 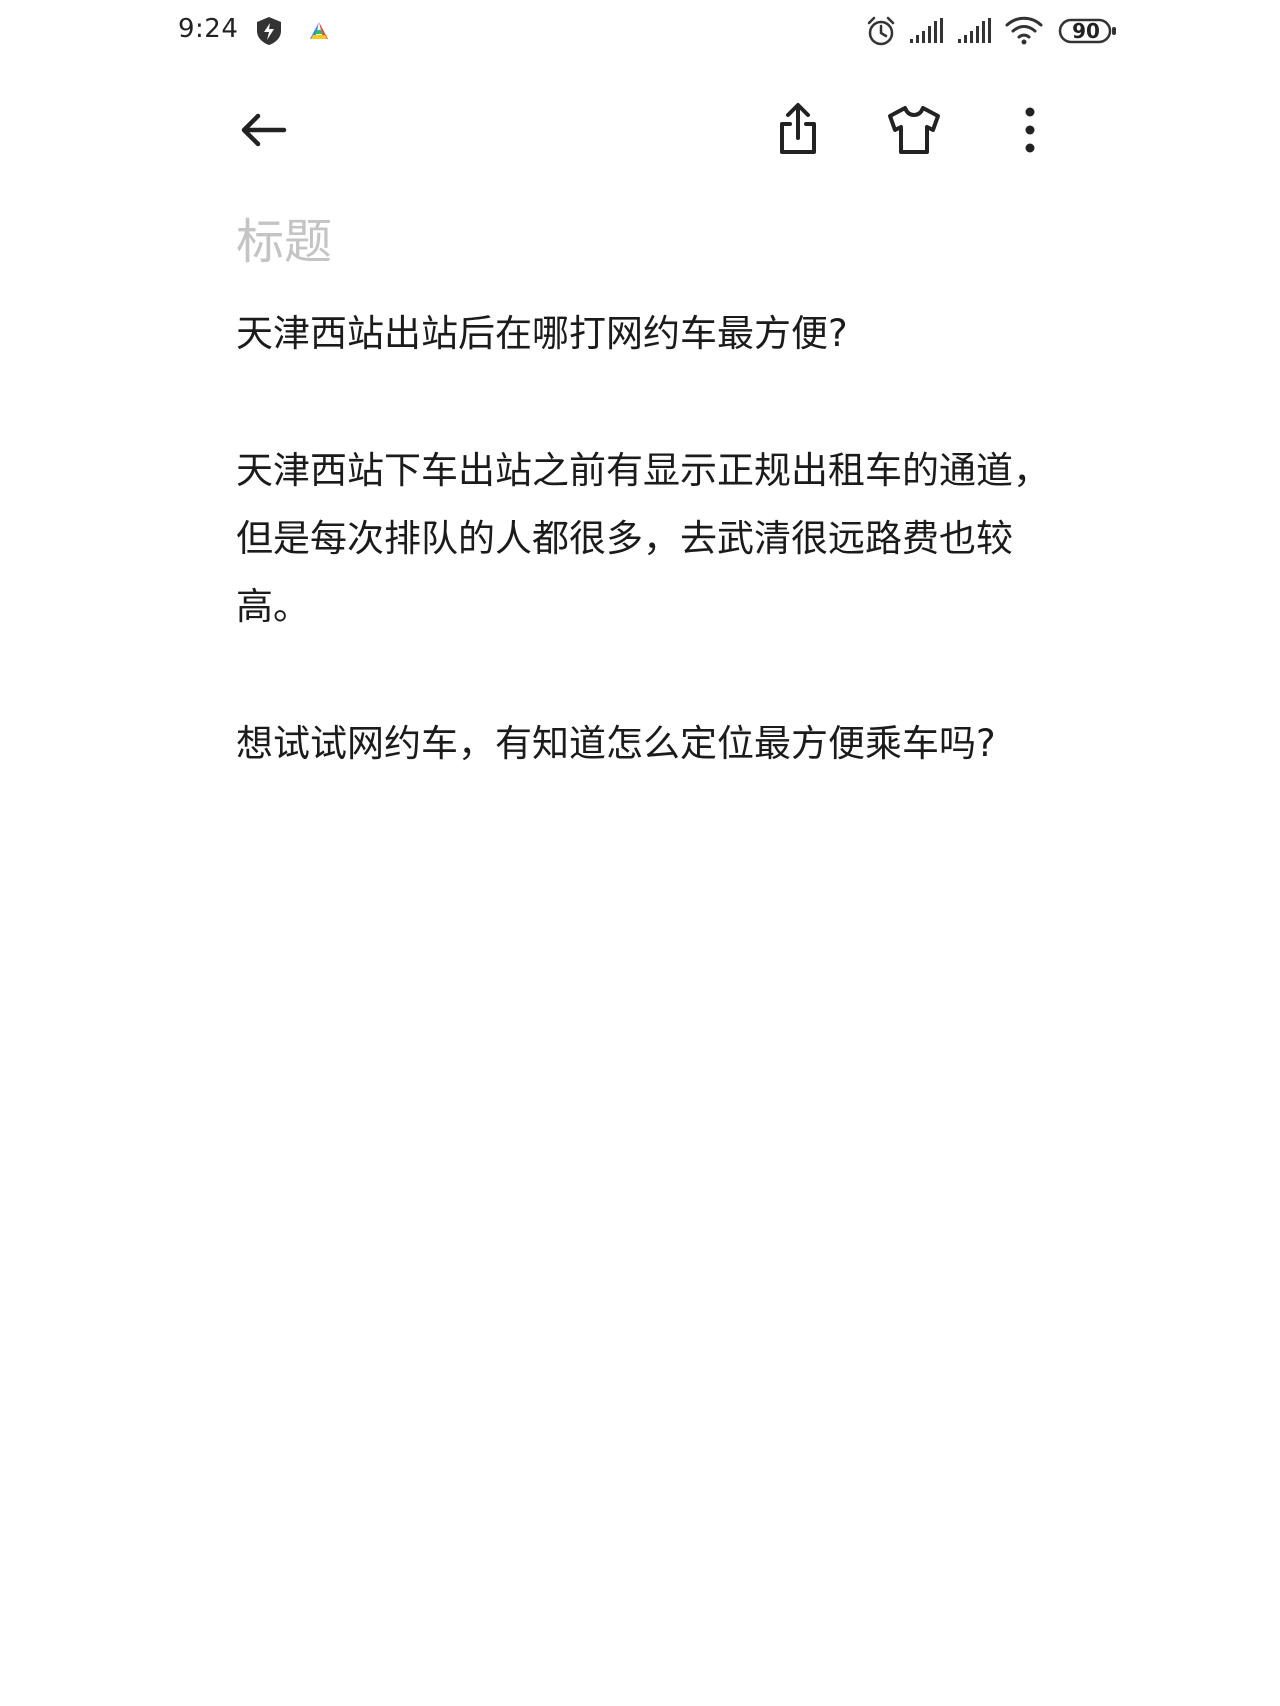 I want to click on note-paragraph: 天津西站出站后在哪打网约车最方便?, so click(x=542, y=333).